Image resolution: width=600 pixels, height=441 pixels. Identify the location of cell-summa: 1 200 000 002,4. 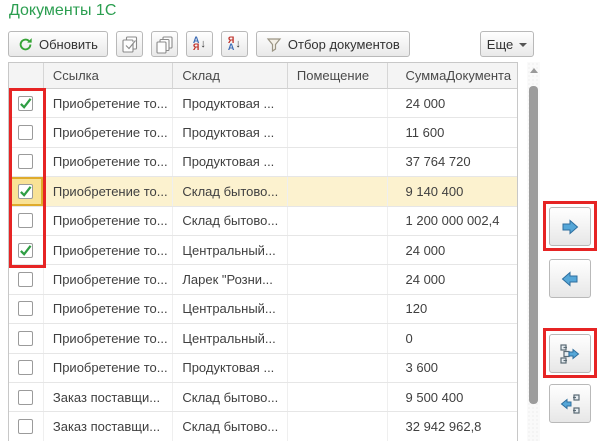
(453, 221).